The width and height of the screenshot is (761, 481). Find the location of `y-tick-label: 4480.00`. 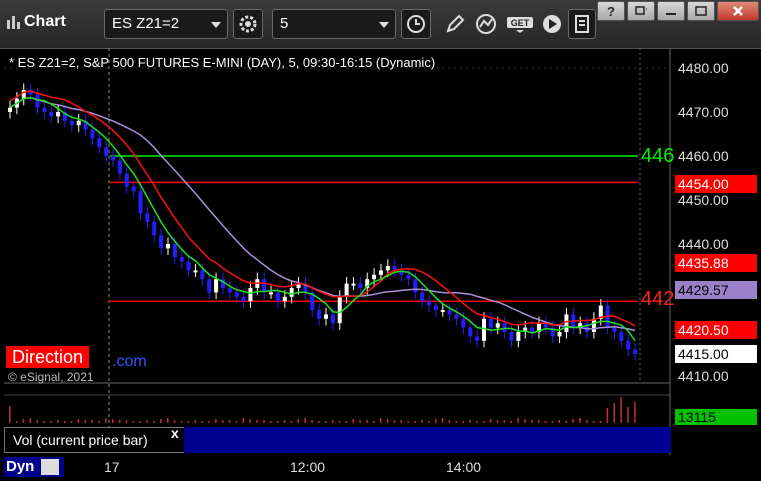

y-tick-label: 4480.00 is located at coordinates (703, 68).